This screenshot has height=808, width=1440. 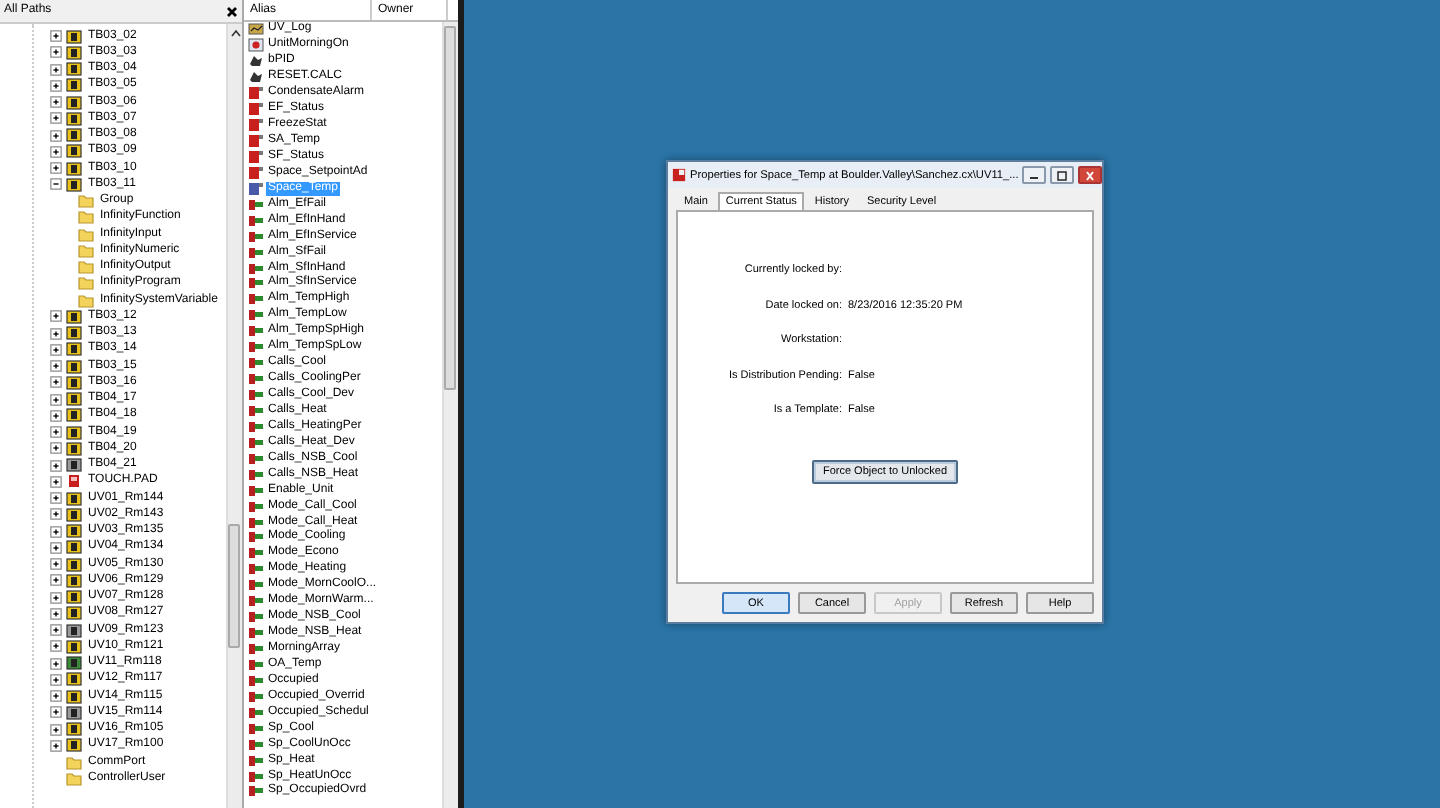 I want to click on minimize-button, so click(x=1034, y=175).